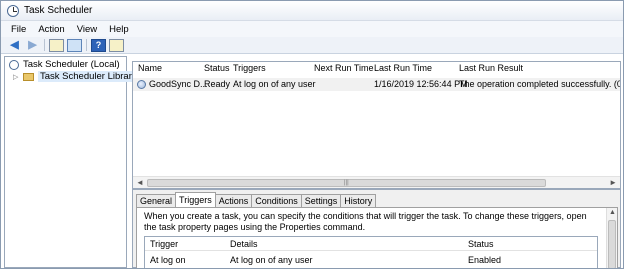 This screenshot has width=624, height=269. I want to click on back-arrow-icon: ◀, so click(14, 45).